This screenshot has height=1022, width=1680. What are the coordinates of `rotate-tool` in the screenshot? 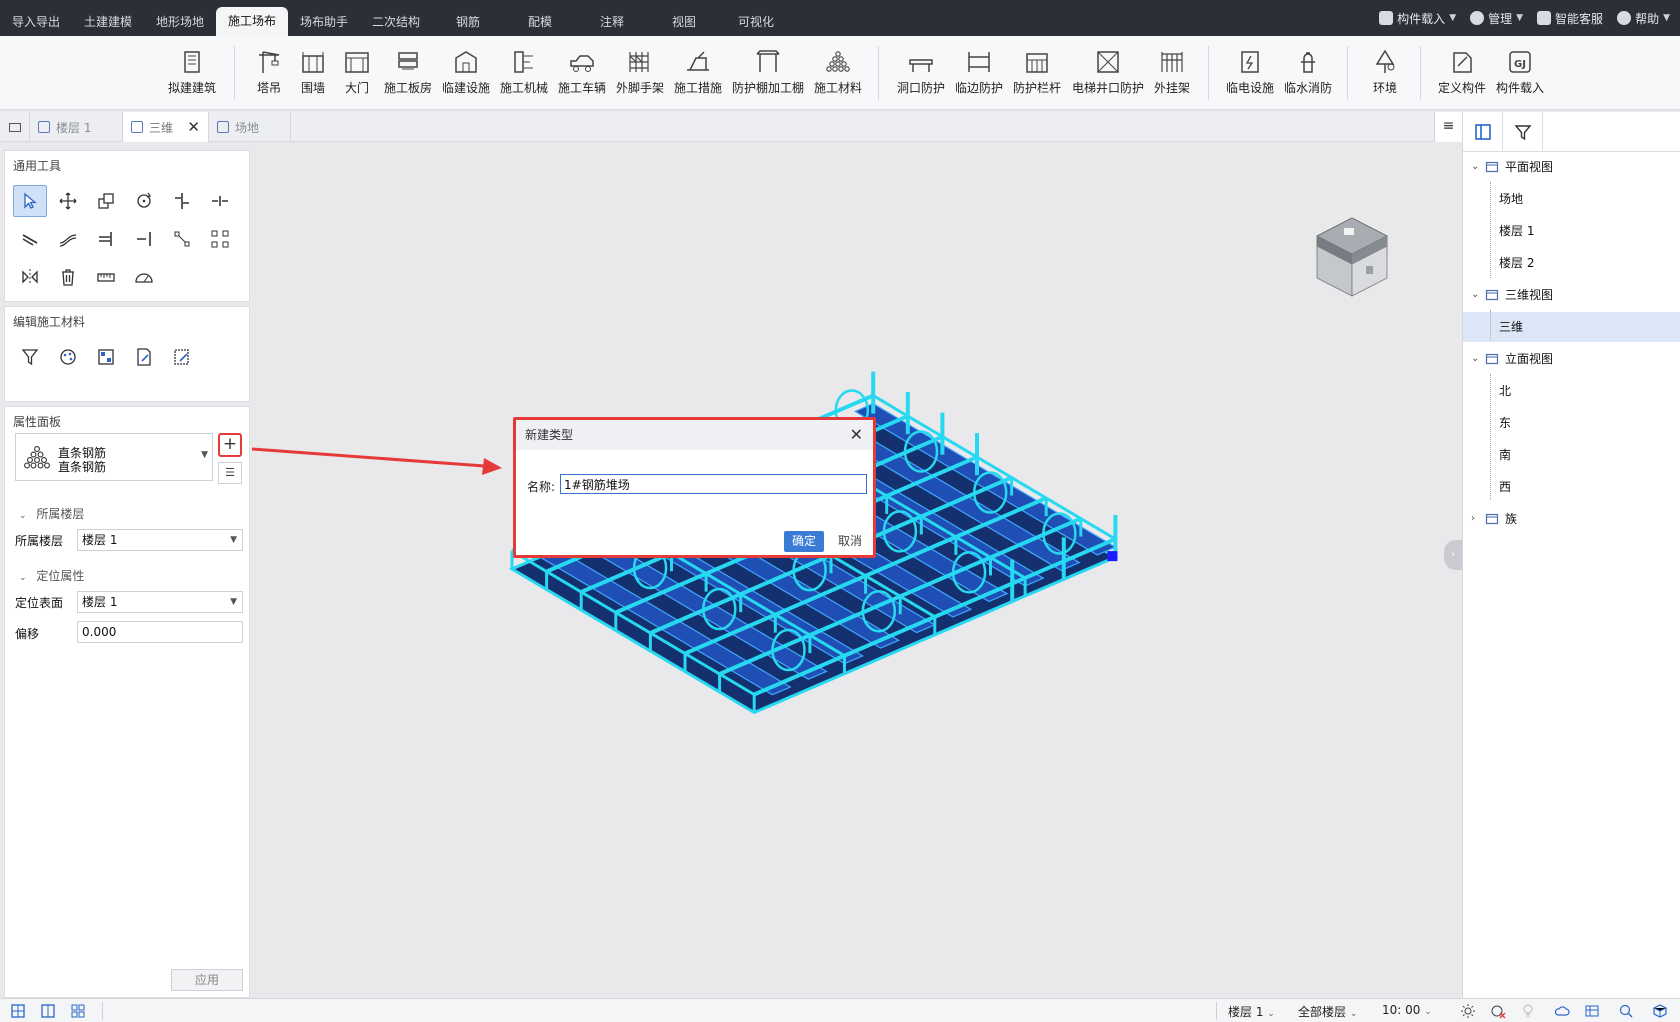 It's located at (144, 201).